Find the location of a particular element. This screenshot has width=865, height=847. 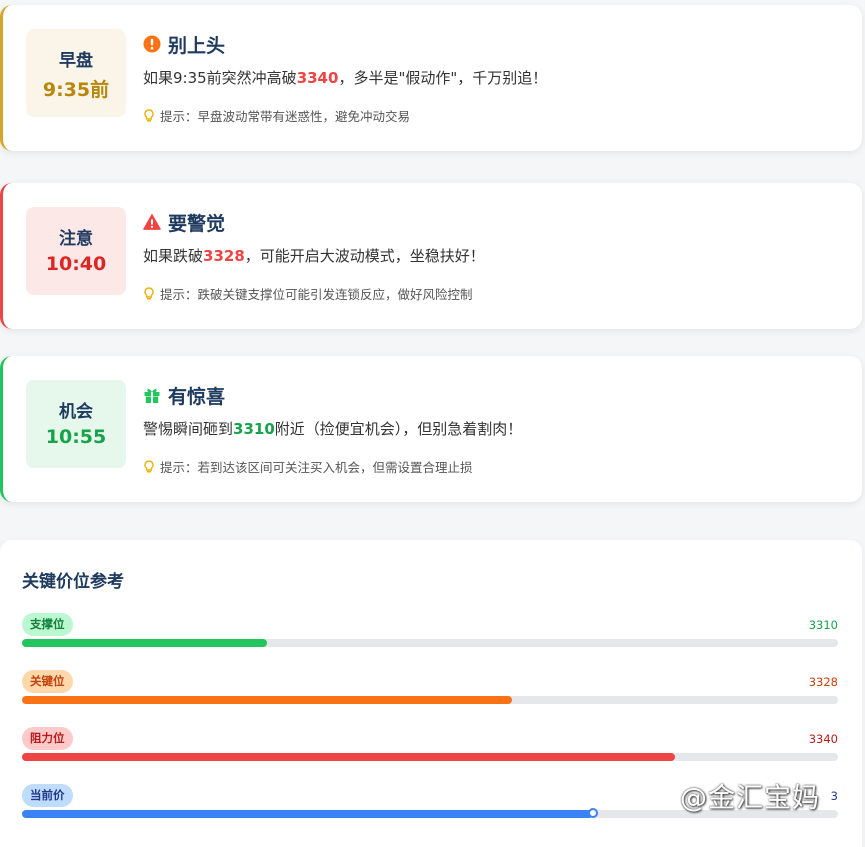

card-title: 有惊喜 is located at coordinates (197, 396).